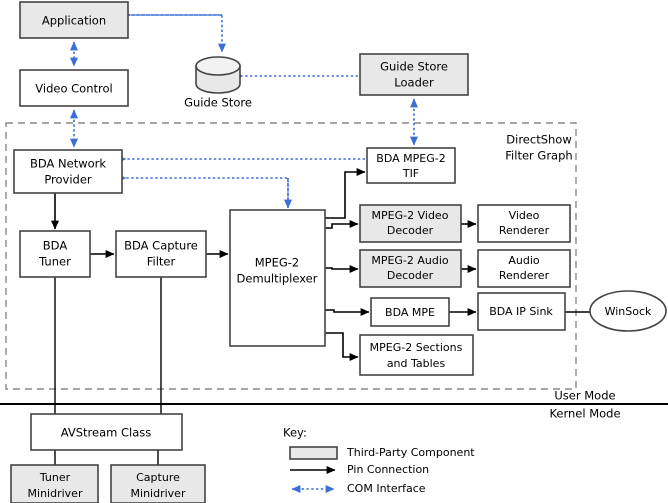 The image size is (668, 503). I want to click on node-tuner-minidriver: Tuner Minidriver, so click(54, 483).